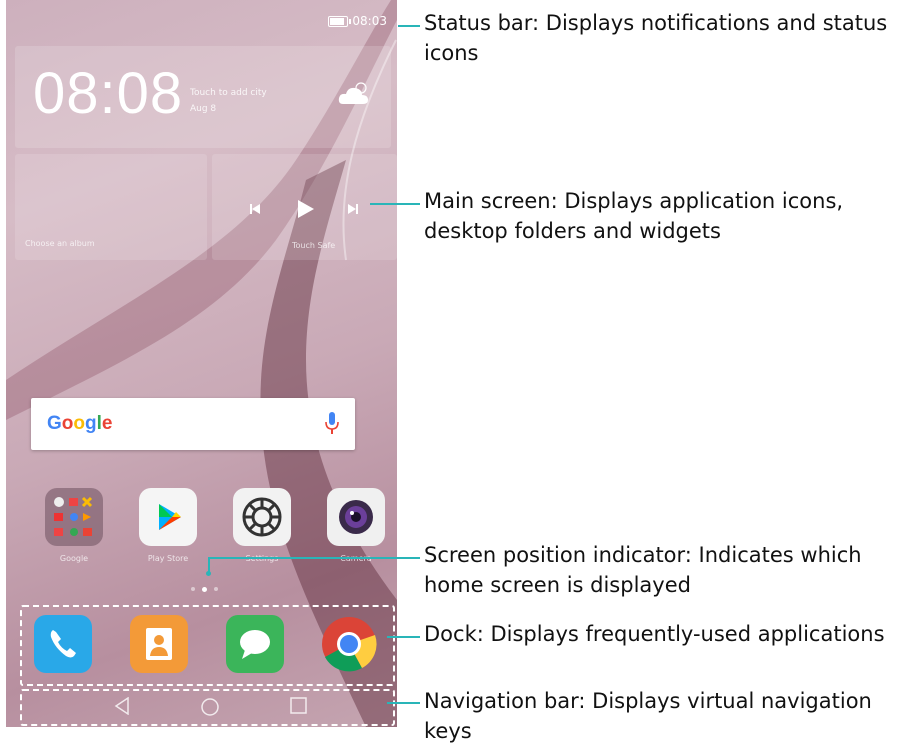 The image size is (920, 746). I want to click on app-label: Play Store, so click(168, 558).